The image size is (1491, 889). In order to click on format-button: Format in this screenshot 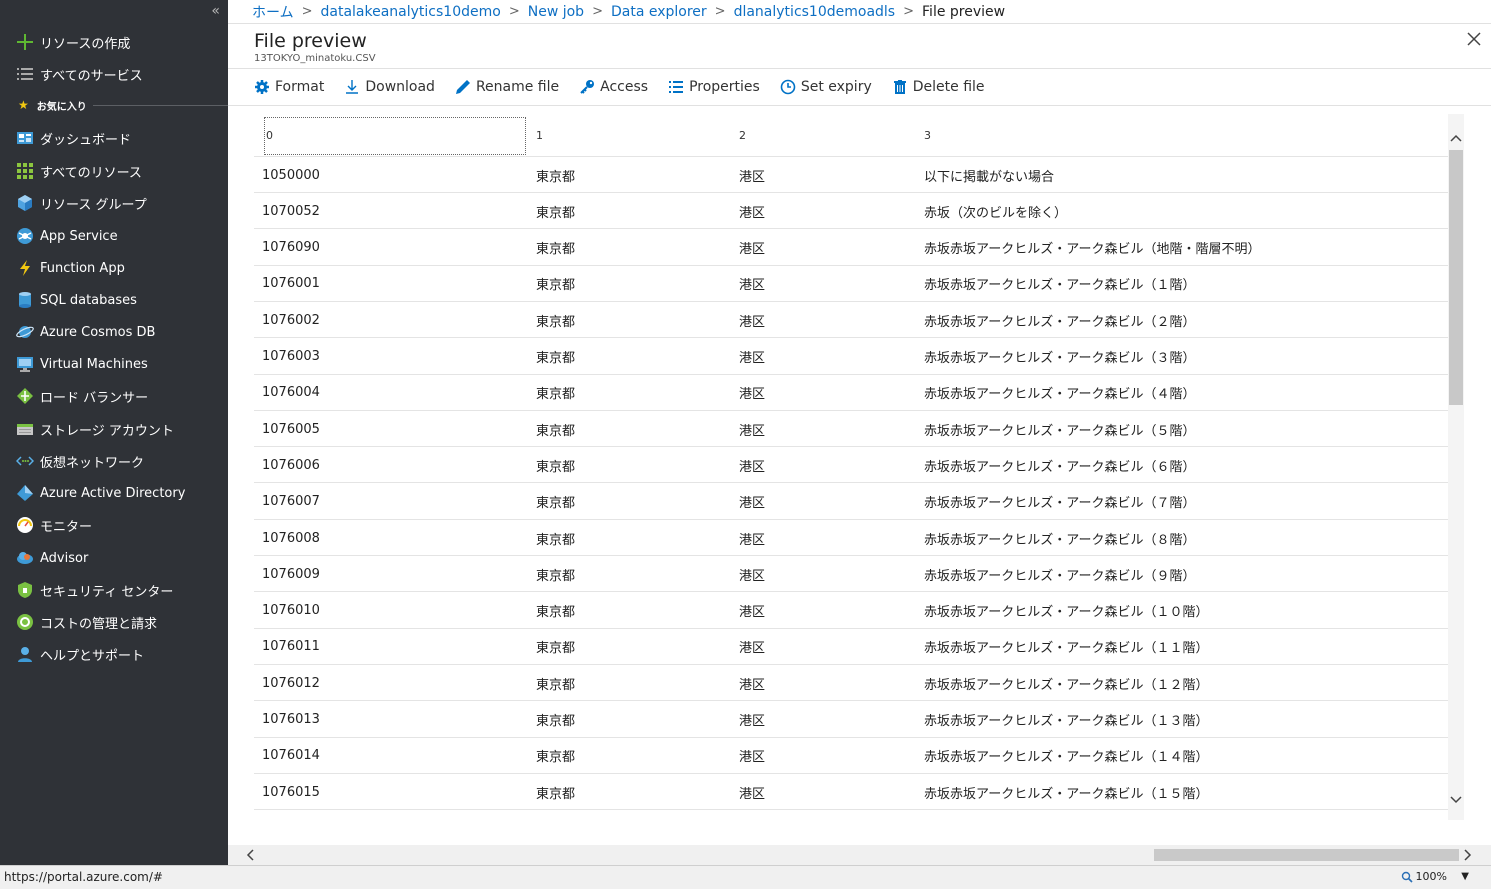, I will do `click(289, 87)`.